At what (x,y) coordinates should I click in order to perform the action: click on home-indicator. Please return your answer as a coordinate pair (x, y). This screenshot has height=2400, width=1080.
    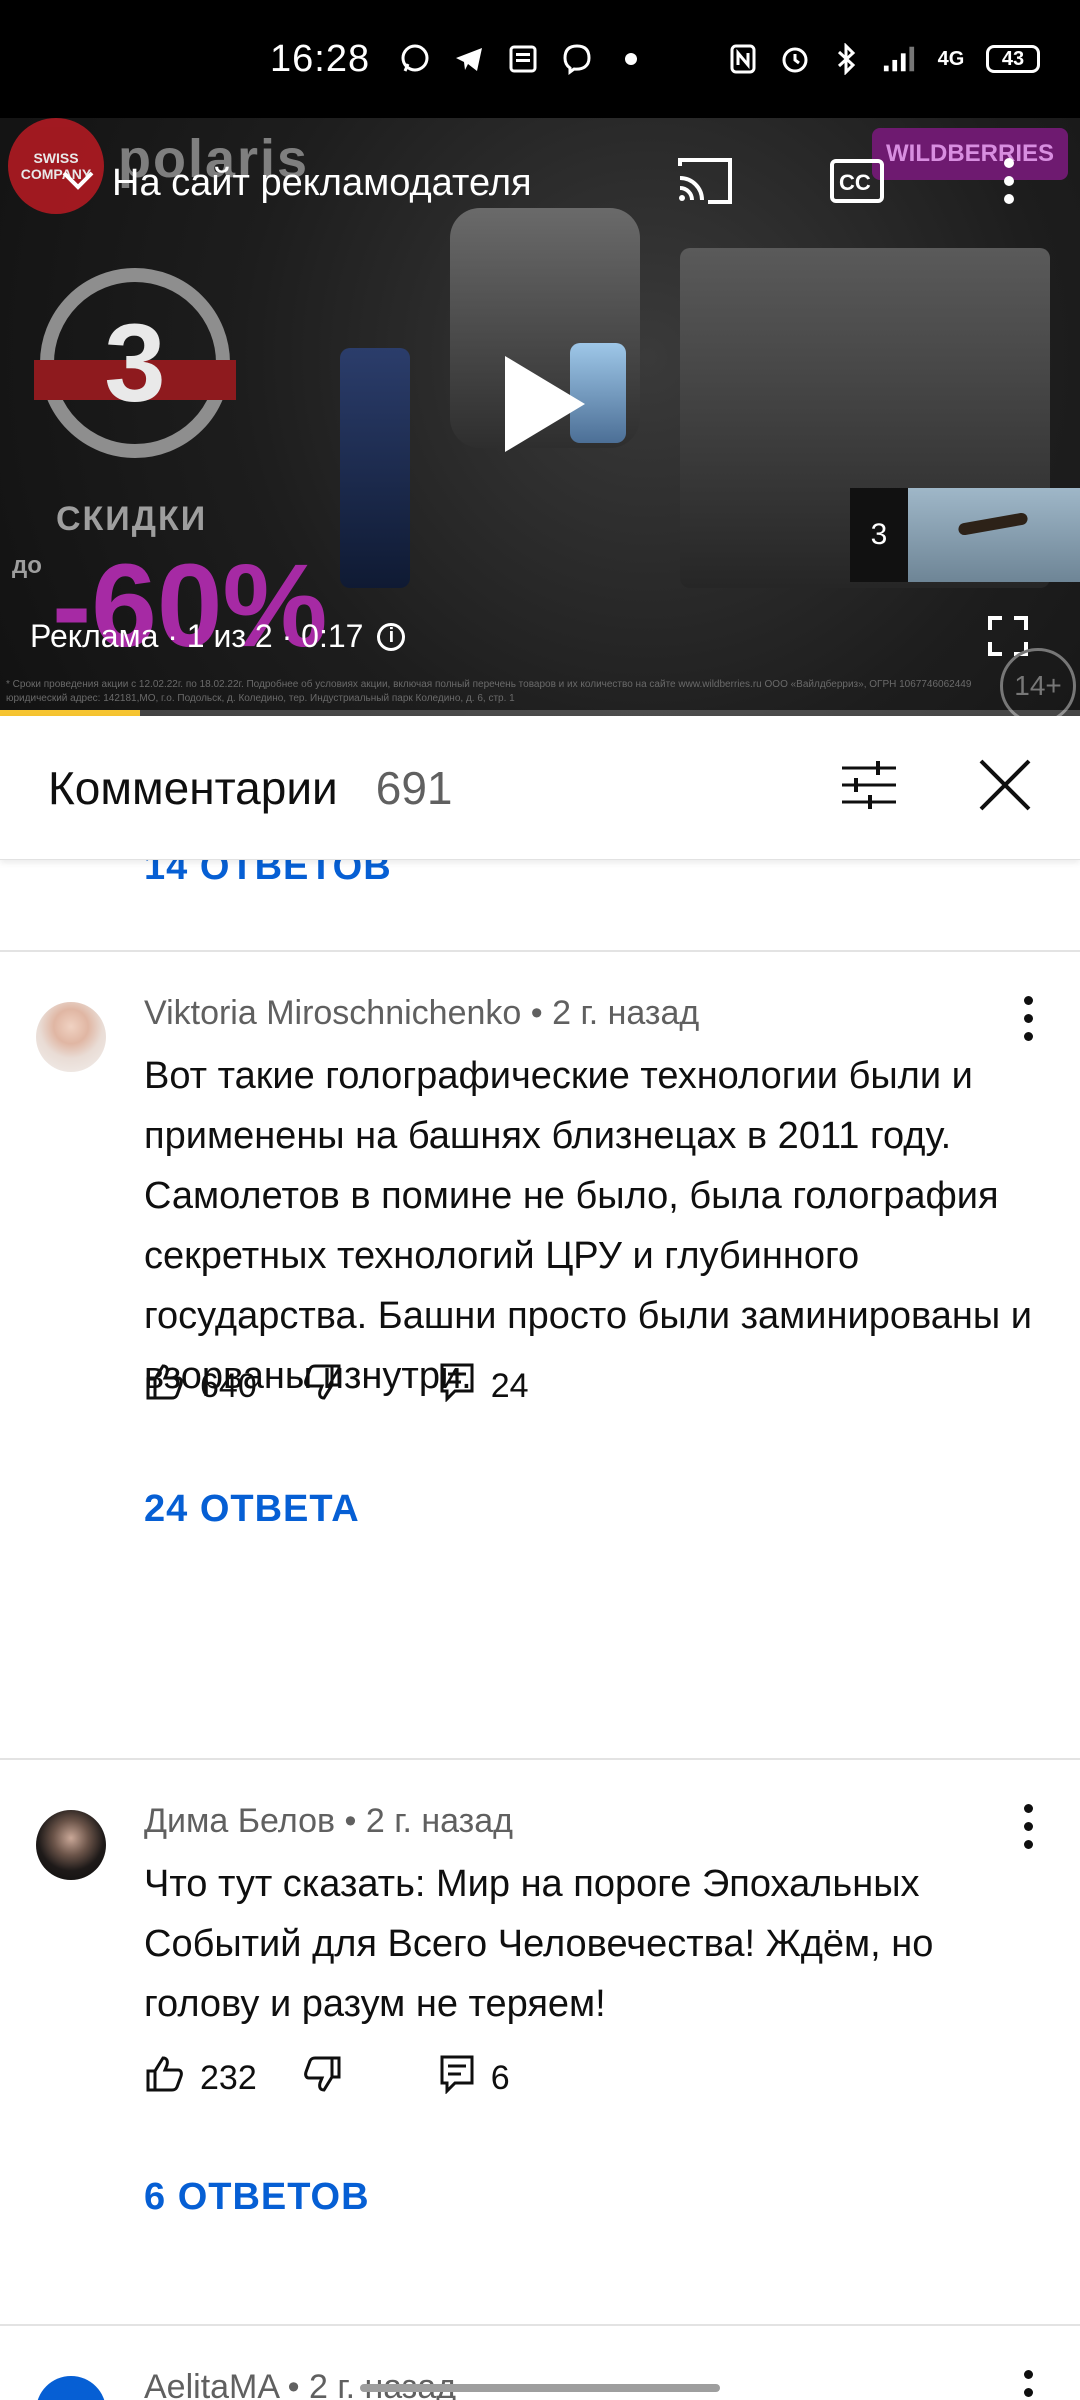
    Looking at the image, I should click on (540, 2388).